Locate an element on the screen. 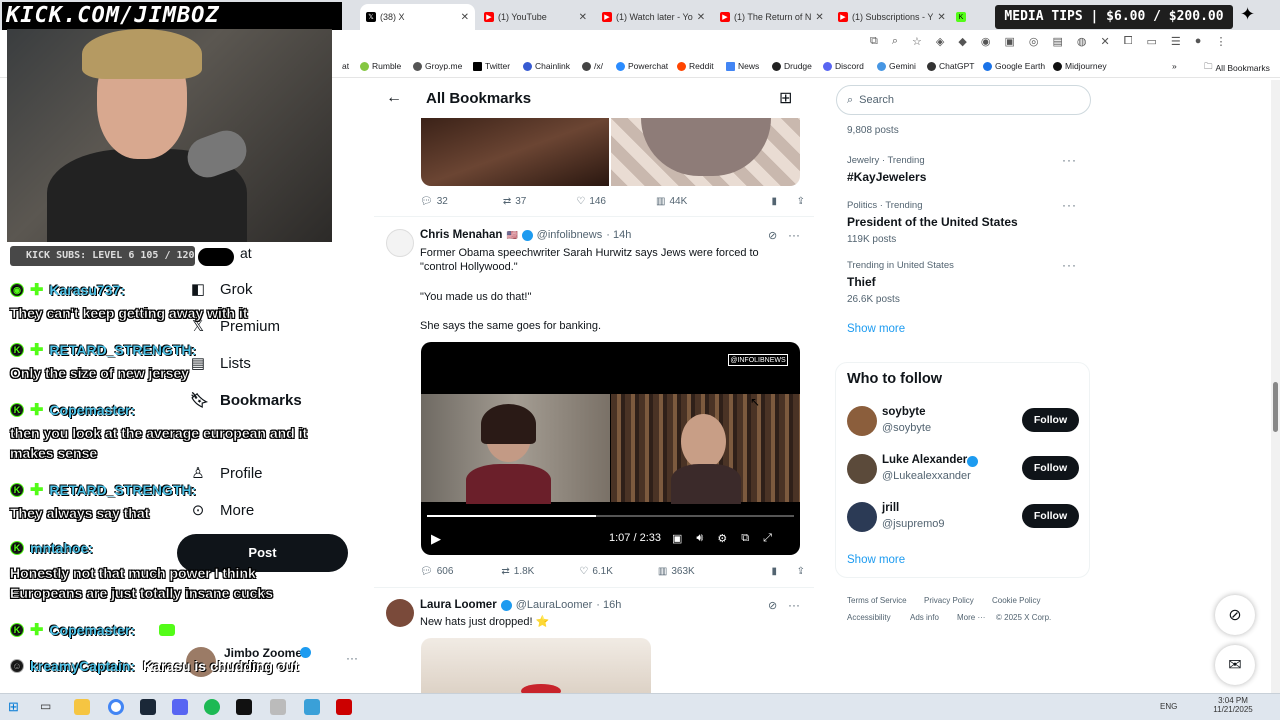 Image resolution: width=1280 pixels, height=720 pixels. bookmark-midjourney: Midjourney is located at coordinates (1080, 66).